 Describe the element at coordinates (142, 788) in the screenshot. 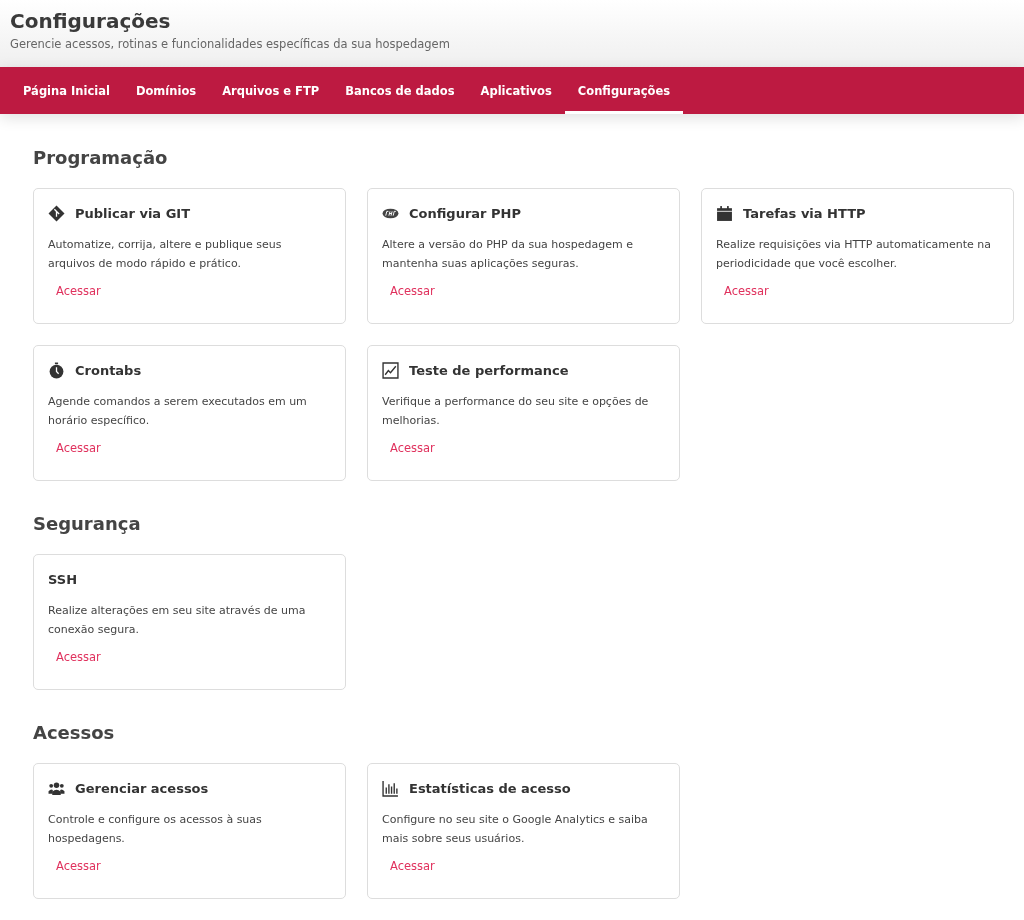

I see `card-title: Gerenciar acessos` at that location.